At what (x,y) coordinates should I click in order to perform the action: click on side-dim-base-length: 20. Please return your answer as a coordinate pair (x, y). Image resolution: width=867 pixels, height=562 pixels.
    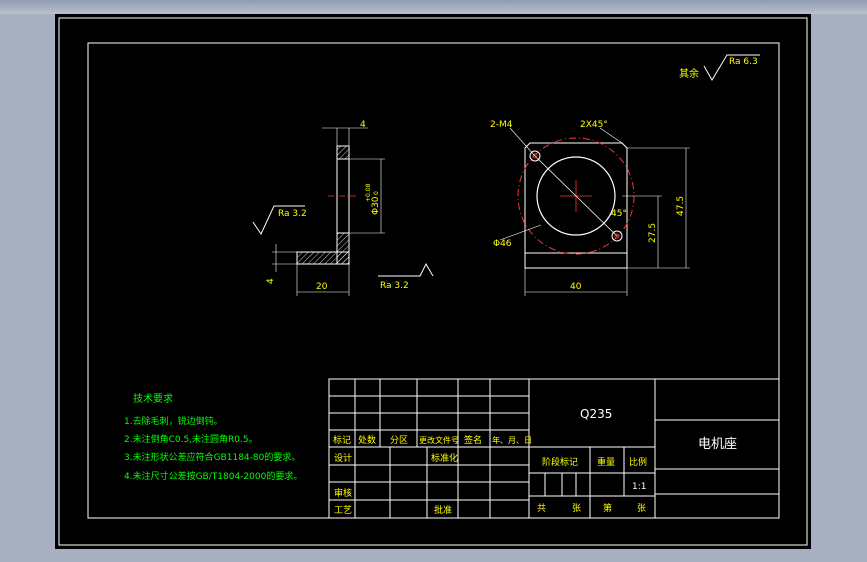
    Looking at the image, I should click on (322, 287).